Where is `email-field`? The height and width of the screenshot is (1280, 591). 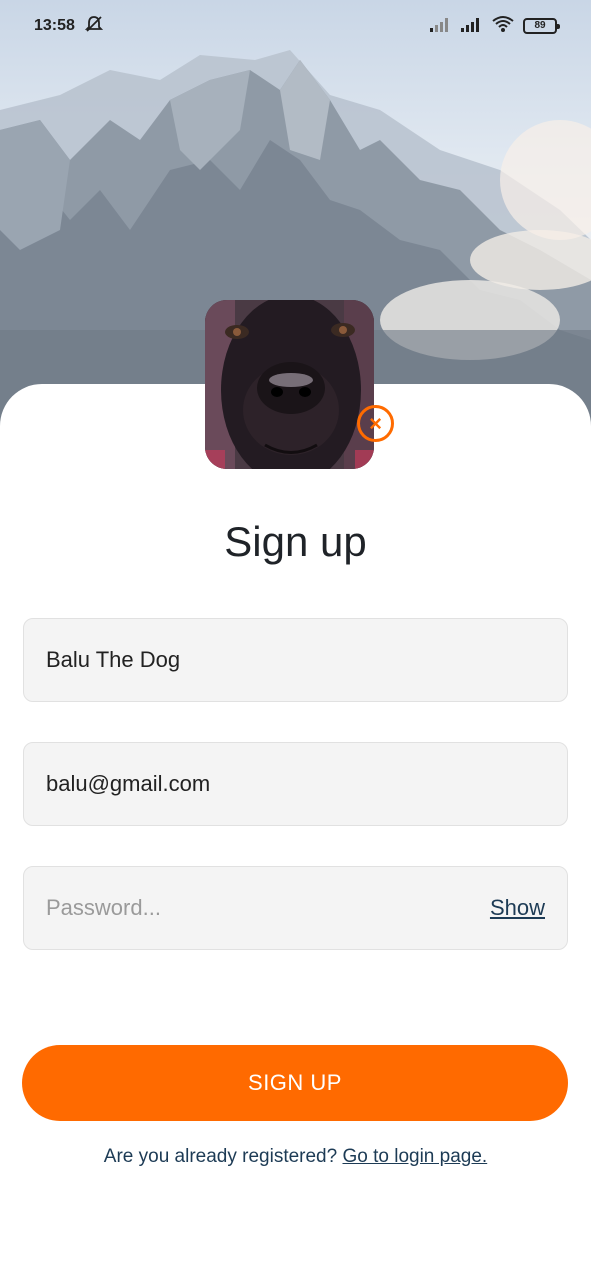 email-field is located at coordinates (295, 784).